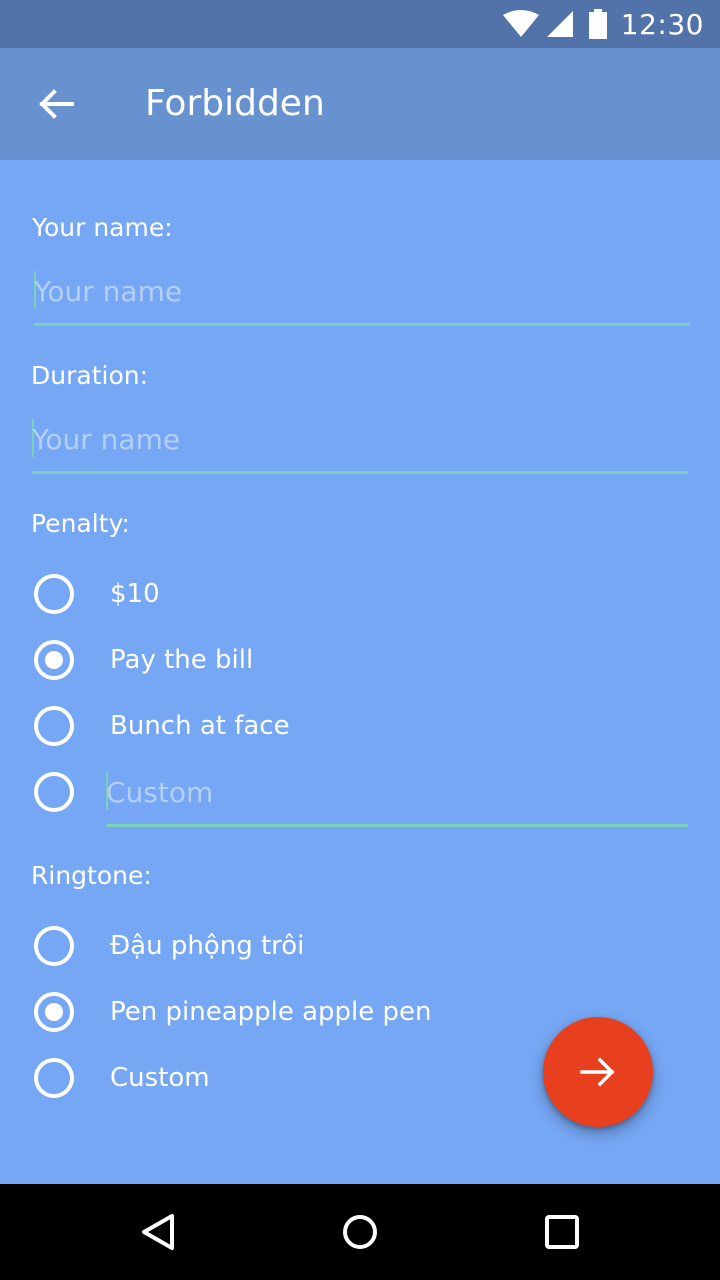 The height and width of the screenshot is (1280, 720). I want to click on penalty-option-label: Pay the bill, so click(182, 660).